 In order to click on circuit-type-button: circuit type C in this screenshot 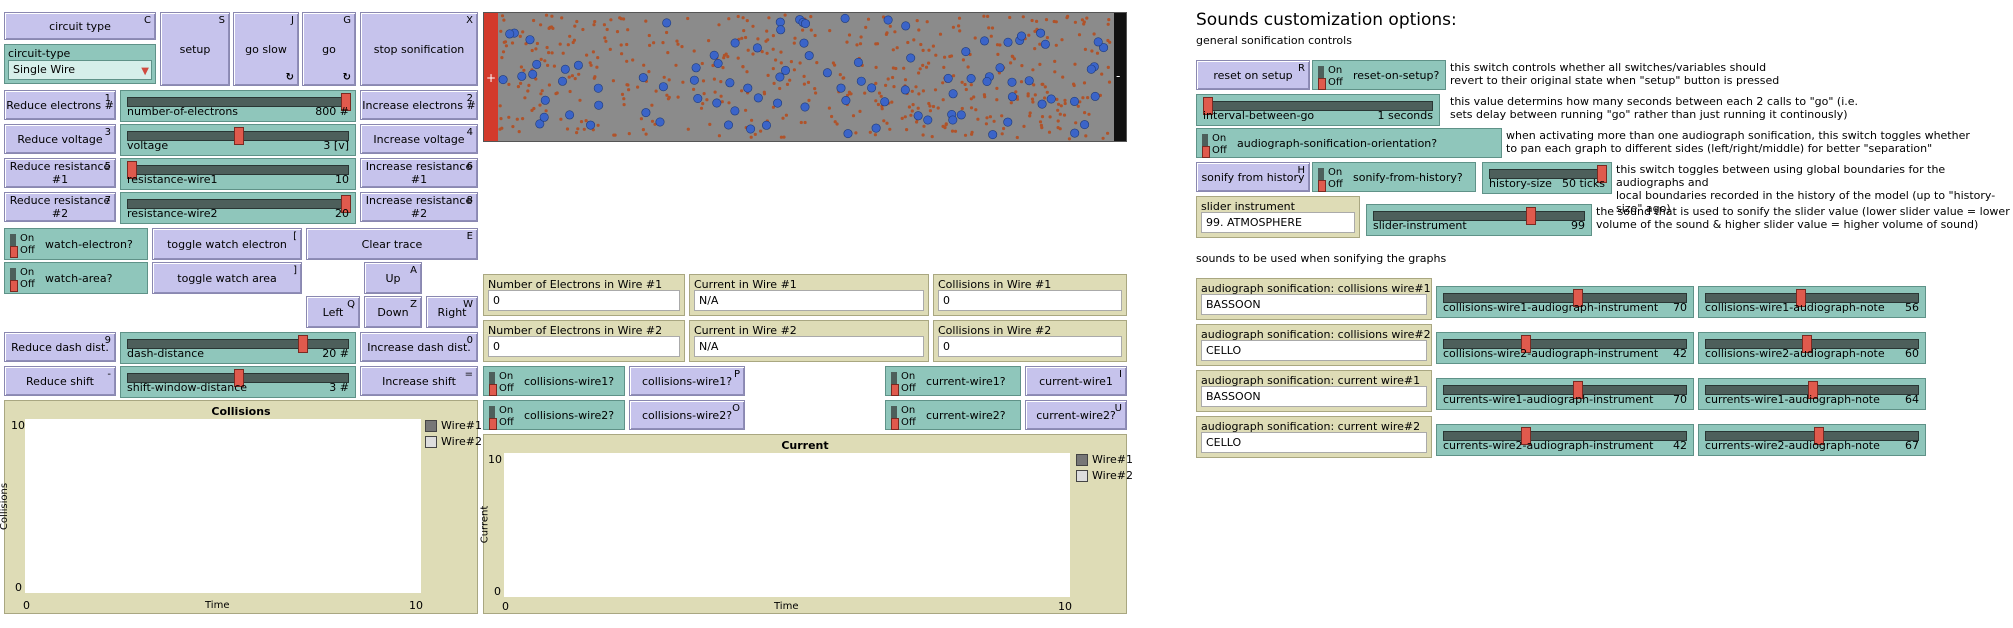, I will do `click(80, 26)`.